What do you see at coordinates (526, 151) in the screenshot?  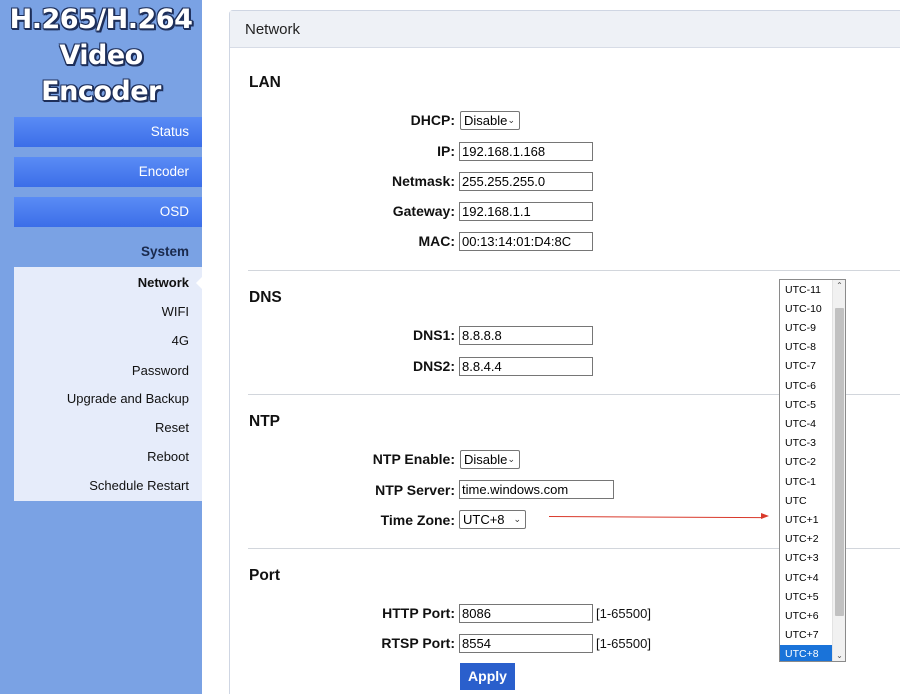 I see `ip-input` at bounding box center [526, 151].